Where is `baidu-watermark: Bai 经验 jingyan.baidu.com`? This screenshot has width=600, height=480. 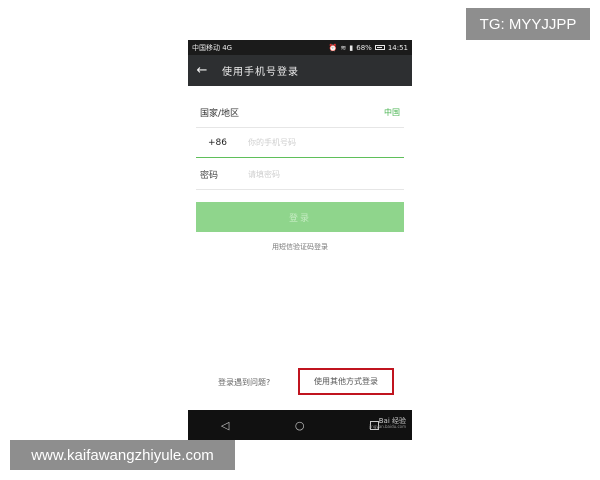
baidu-watermark: Bai 经验 jingyan.baidu.com is located at coordinates (387, 423).